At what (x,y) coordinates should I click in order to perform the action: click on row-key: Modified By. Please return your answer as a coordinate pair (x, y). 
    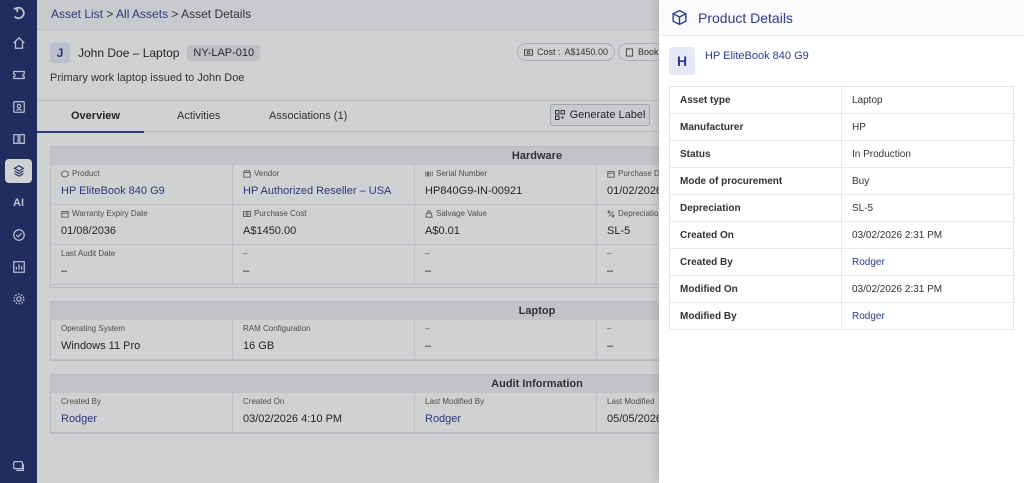
    Looking at the image, I should click on (755, 316).